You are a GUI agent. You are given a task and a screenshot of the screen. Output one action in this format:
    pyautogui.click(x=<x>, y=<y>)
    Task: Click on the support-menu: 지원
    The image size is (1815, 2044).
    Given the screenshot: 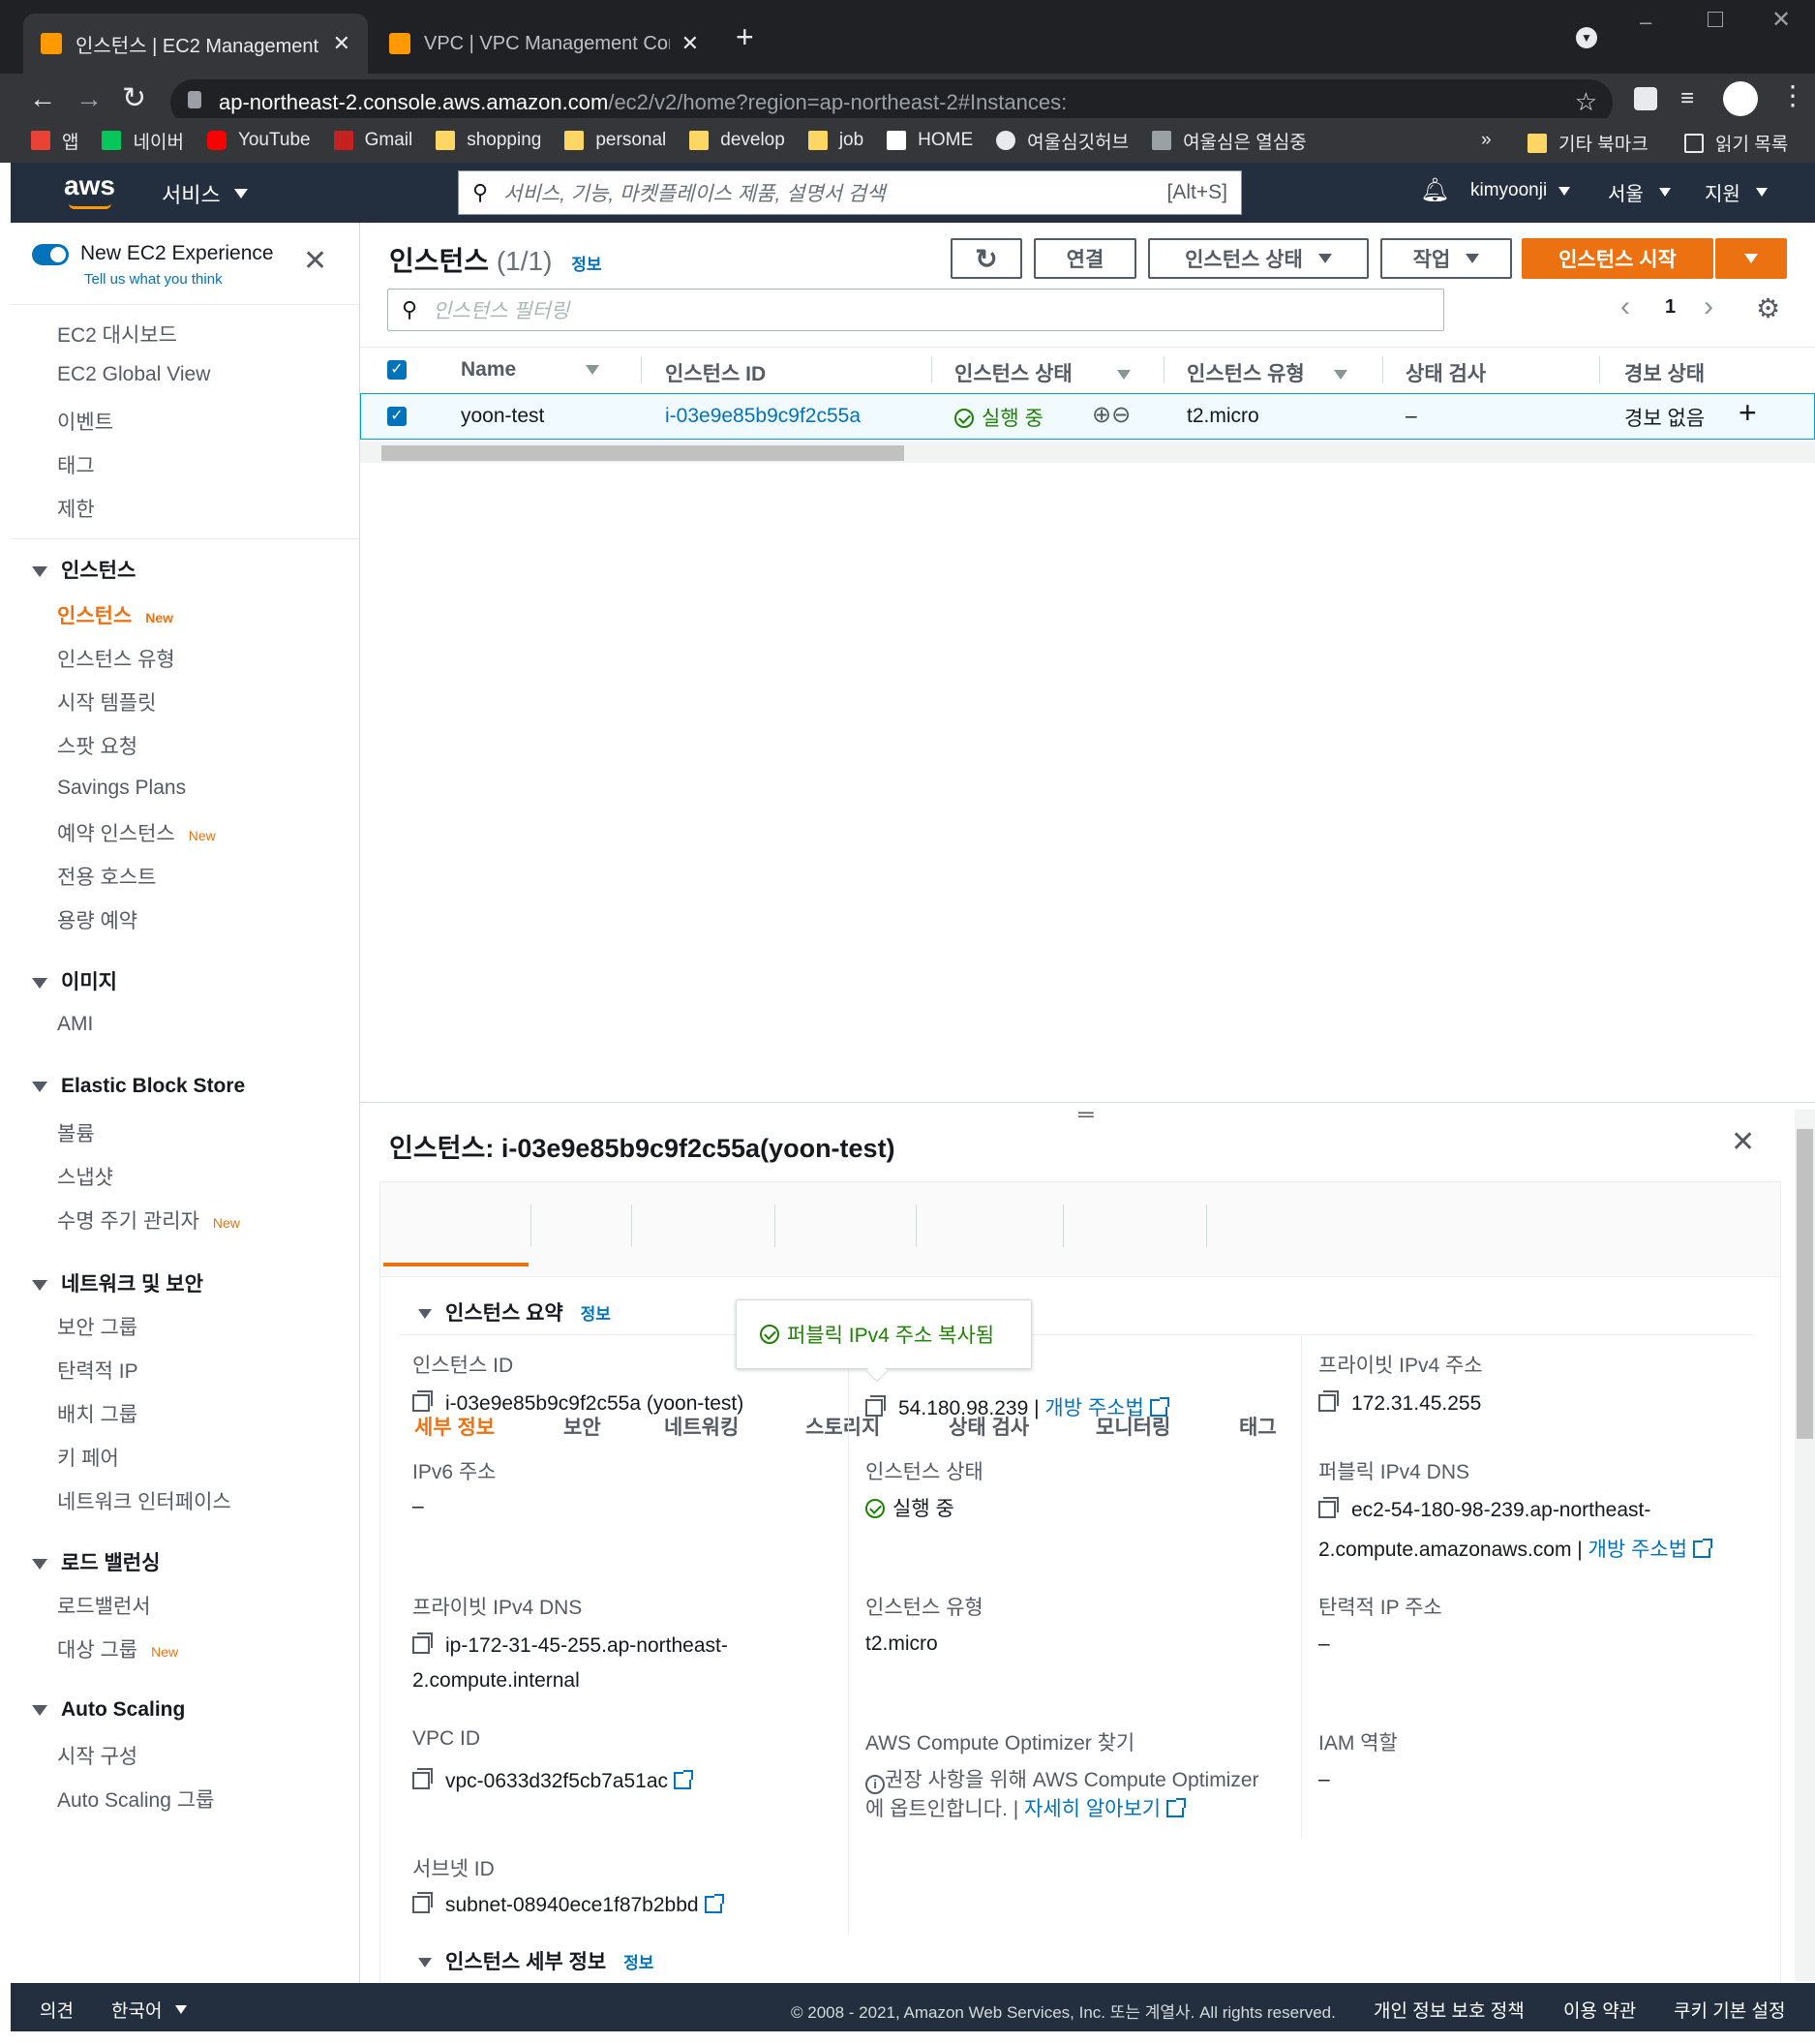 What is the action you would take?
    pyautogui.click(x=1736, y=192)
    